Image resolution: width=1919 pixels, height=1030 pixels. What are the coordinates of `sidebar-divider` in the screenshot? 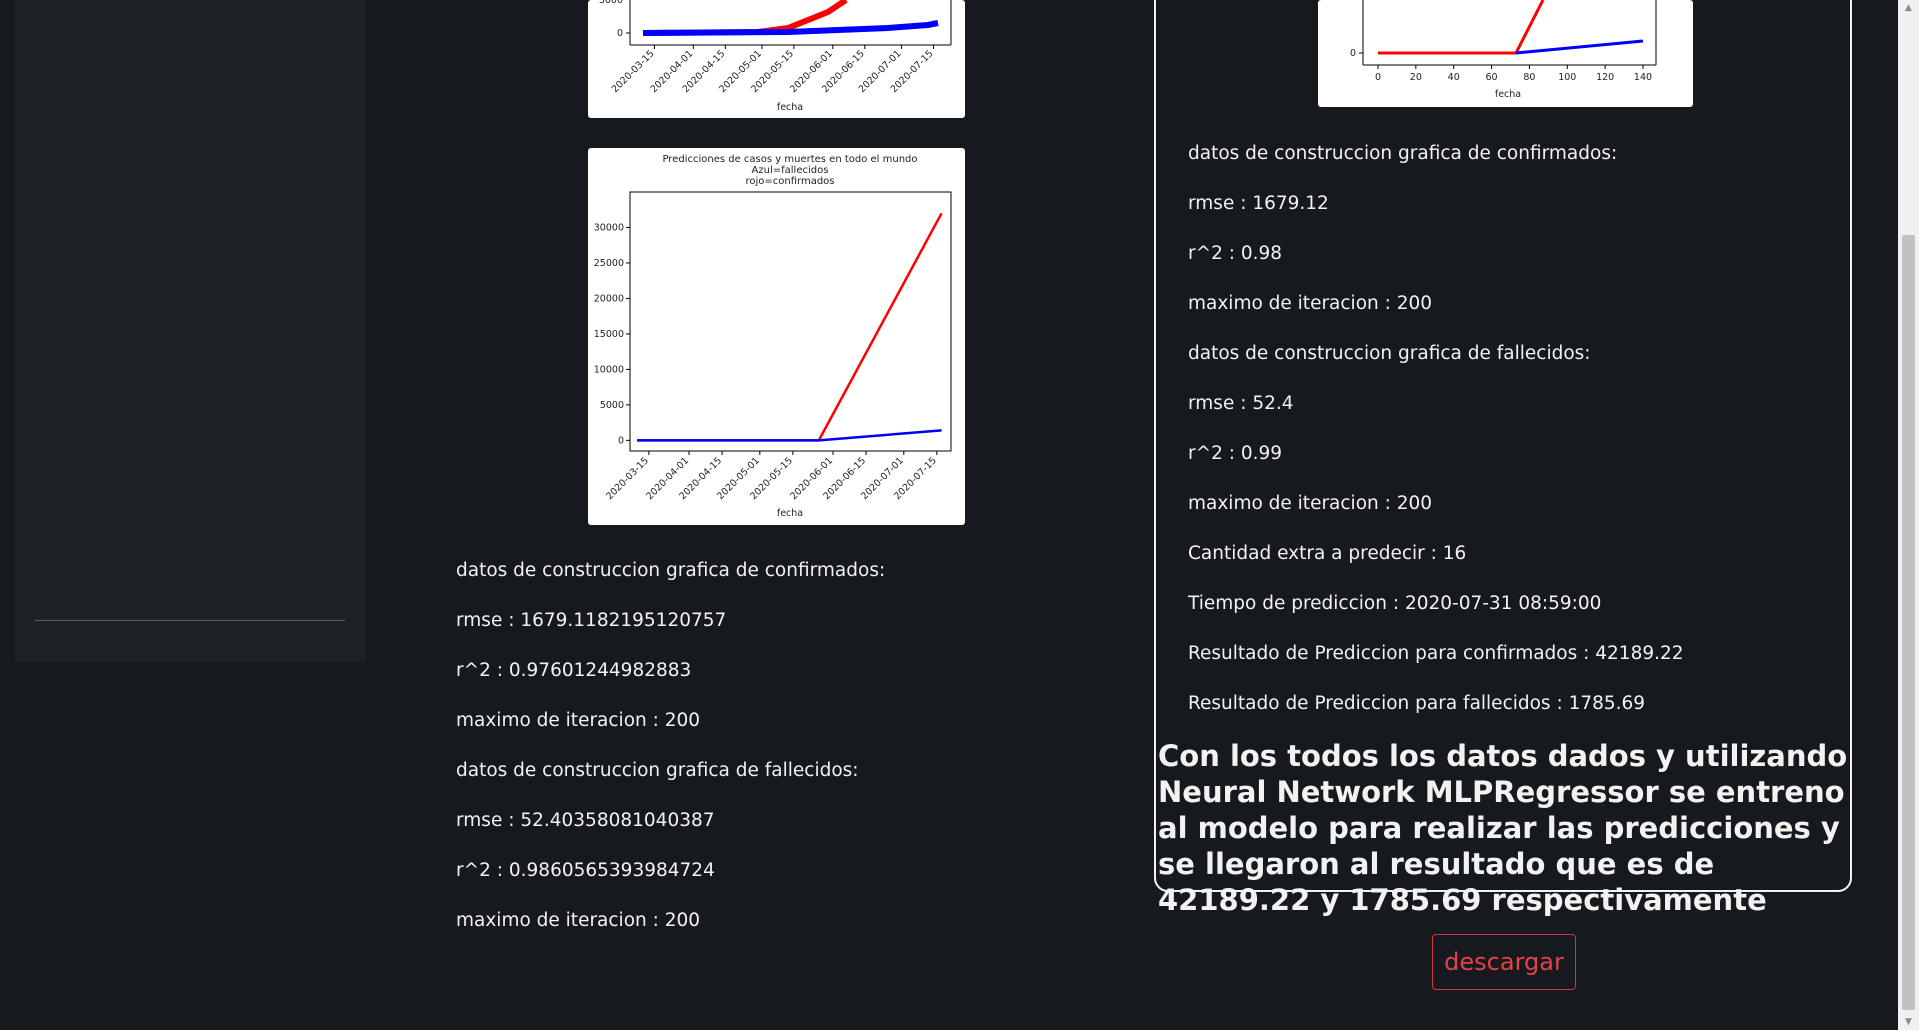 It's located at (190, 620).